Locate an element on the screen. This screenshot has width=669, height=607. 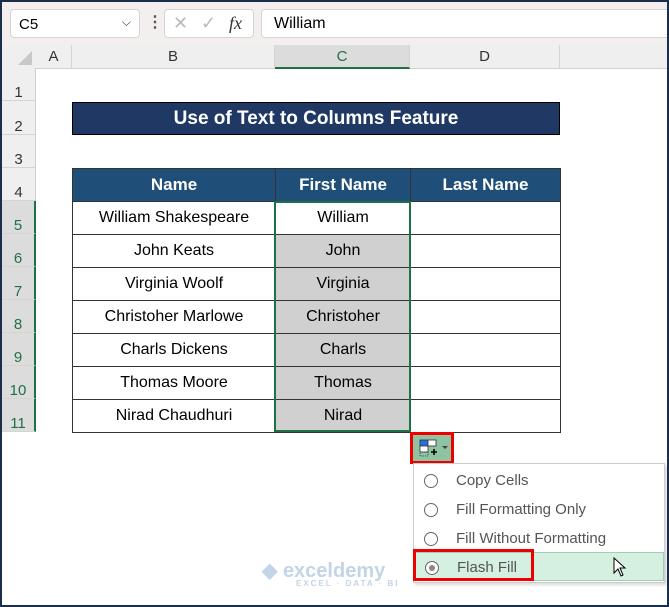
table-cell: Nirad Chaudhuri is located at coordinates (174, 416).